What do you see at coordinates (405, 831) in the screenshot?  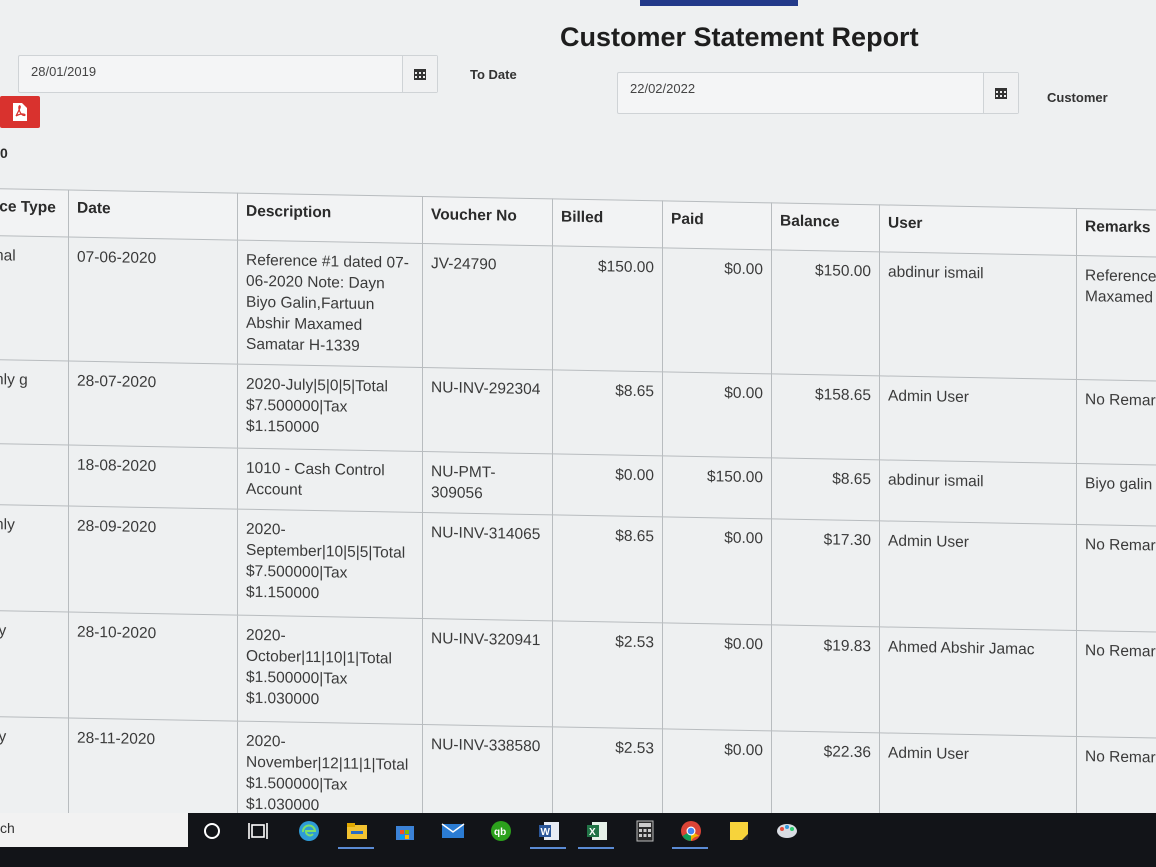 I see `store-icon` at bounding box center [405, 831].